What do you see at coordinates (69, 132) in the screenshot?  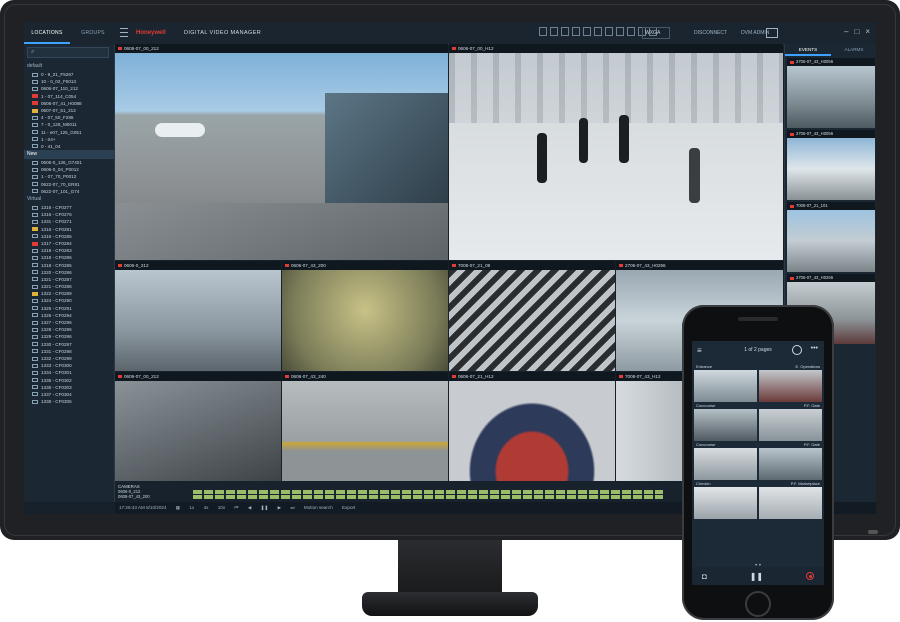 I see `tree-camera-item: 11 - e07_125_G051` at bounding box center [69, 132].